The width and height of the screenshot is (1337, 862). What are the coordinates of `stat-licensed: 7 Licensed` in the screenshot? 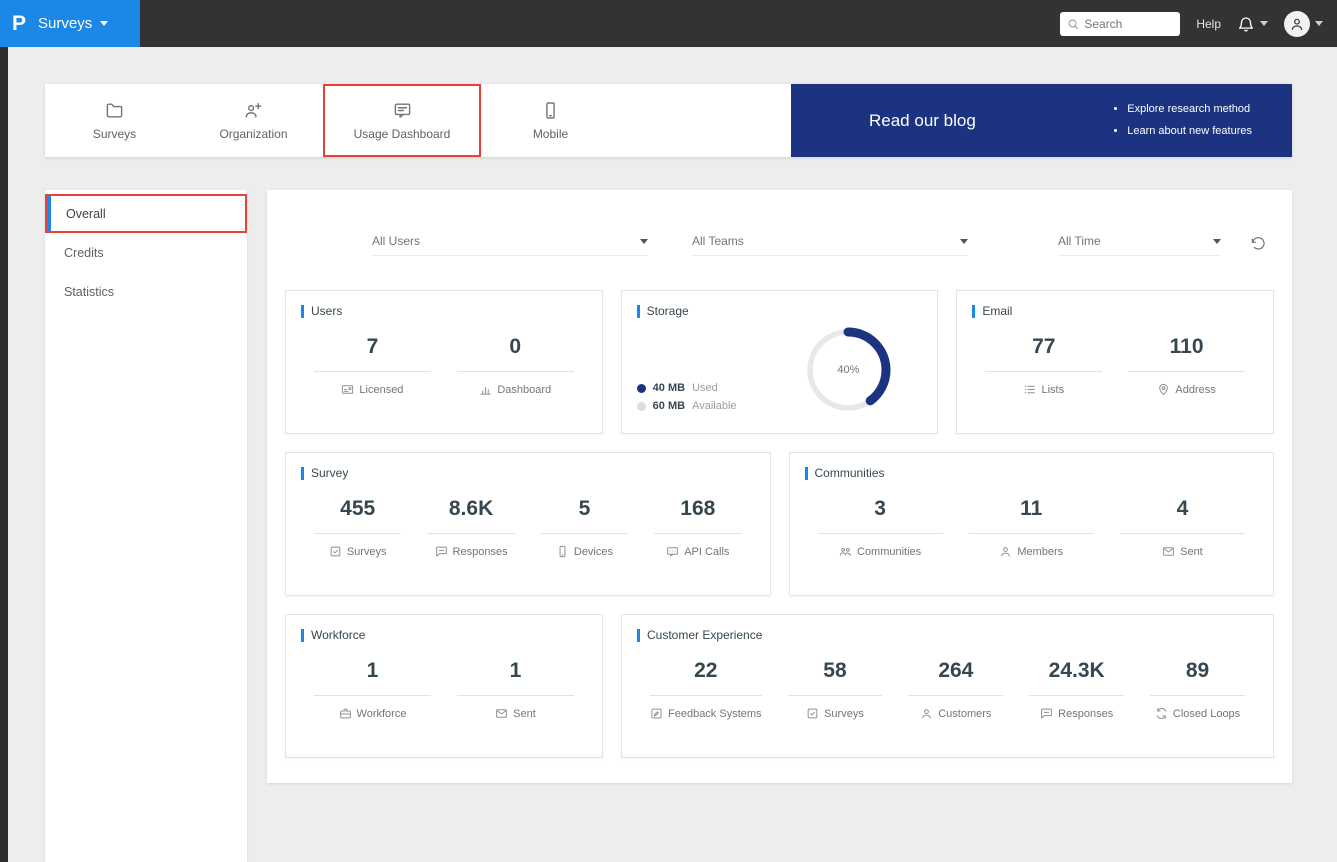 It's located at (372, 365).